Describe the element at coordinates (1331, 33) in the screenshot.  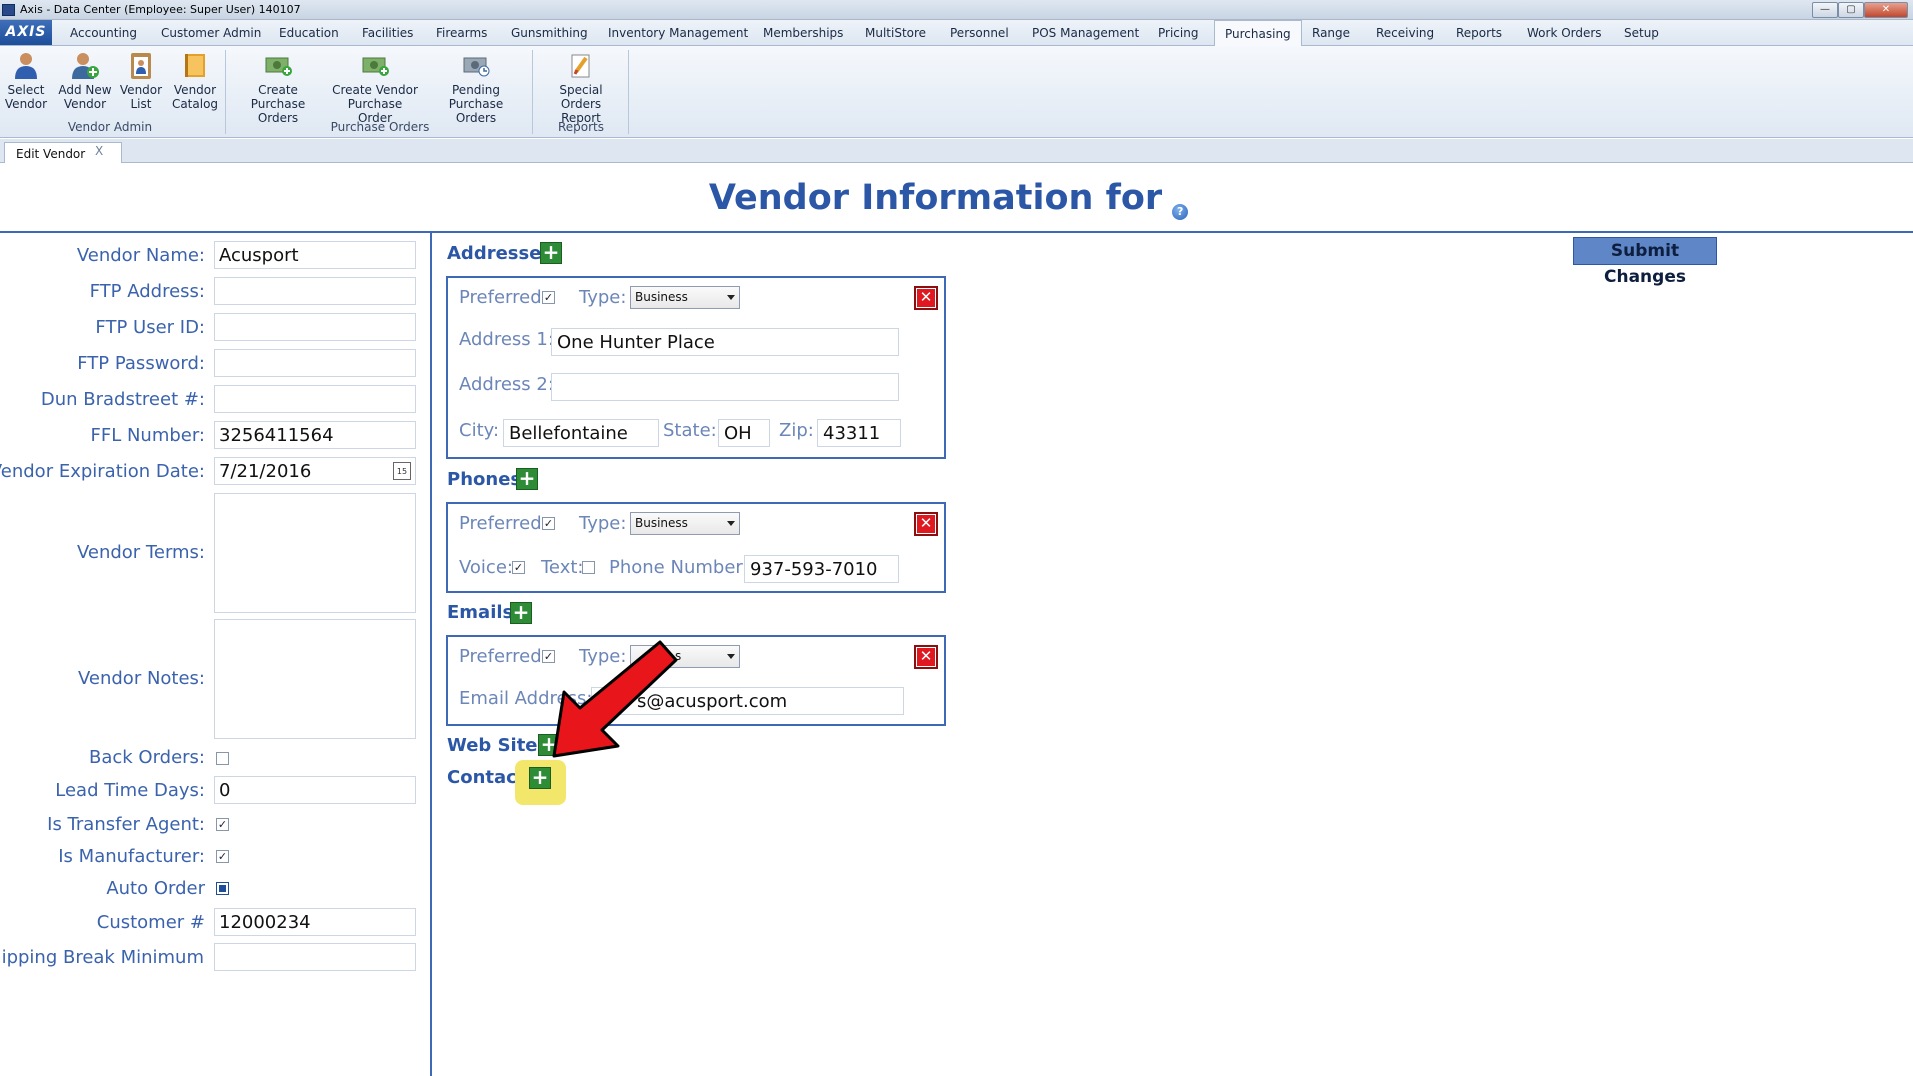
I see `tab-range: Range` at that location.